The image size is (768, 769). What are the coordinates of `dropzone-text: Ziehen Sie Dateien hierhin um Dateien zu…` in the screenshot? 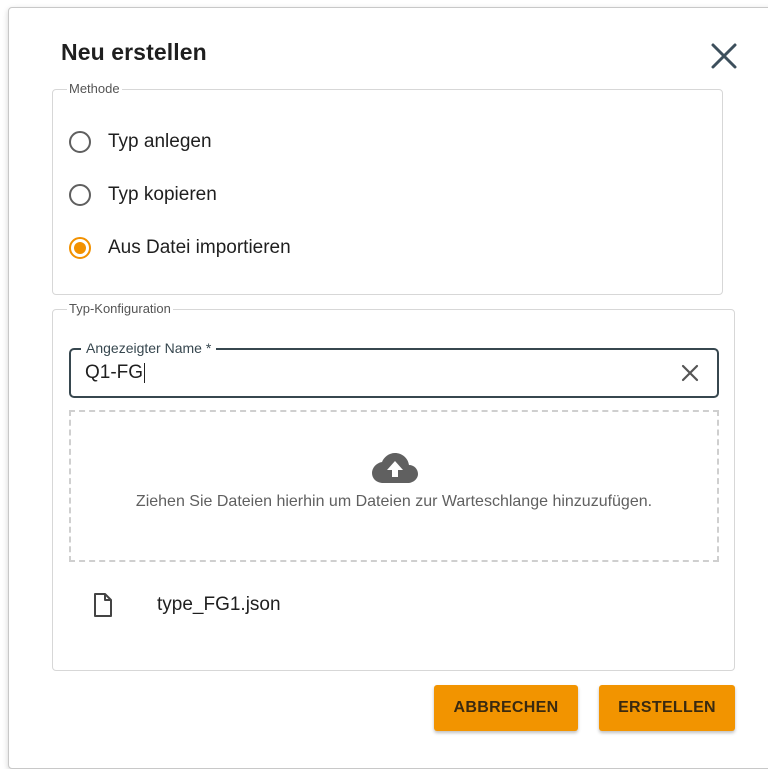 It's located at (394, 501).